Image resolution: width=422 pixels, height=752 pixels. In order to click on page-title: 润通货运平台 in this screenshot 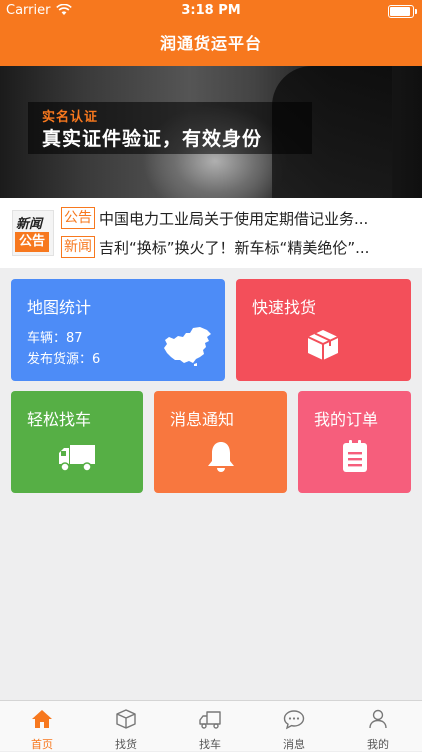, I will do `click(210, 43)`.